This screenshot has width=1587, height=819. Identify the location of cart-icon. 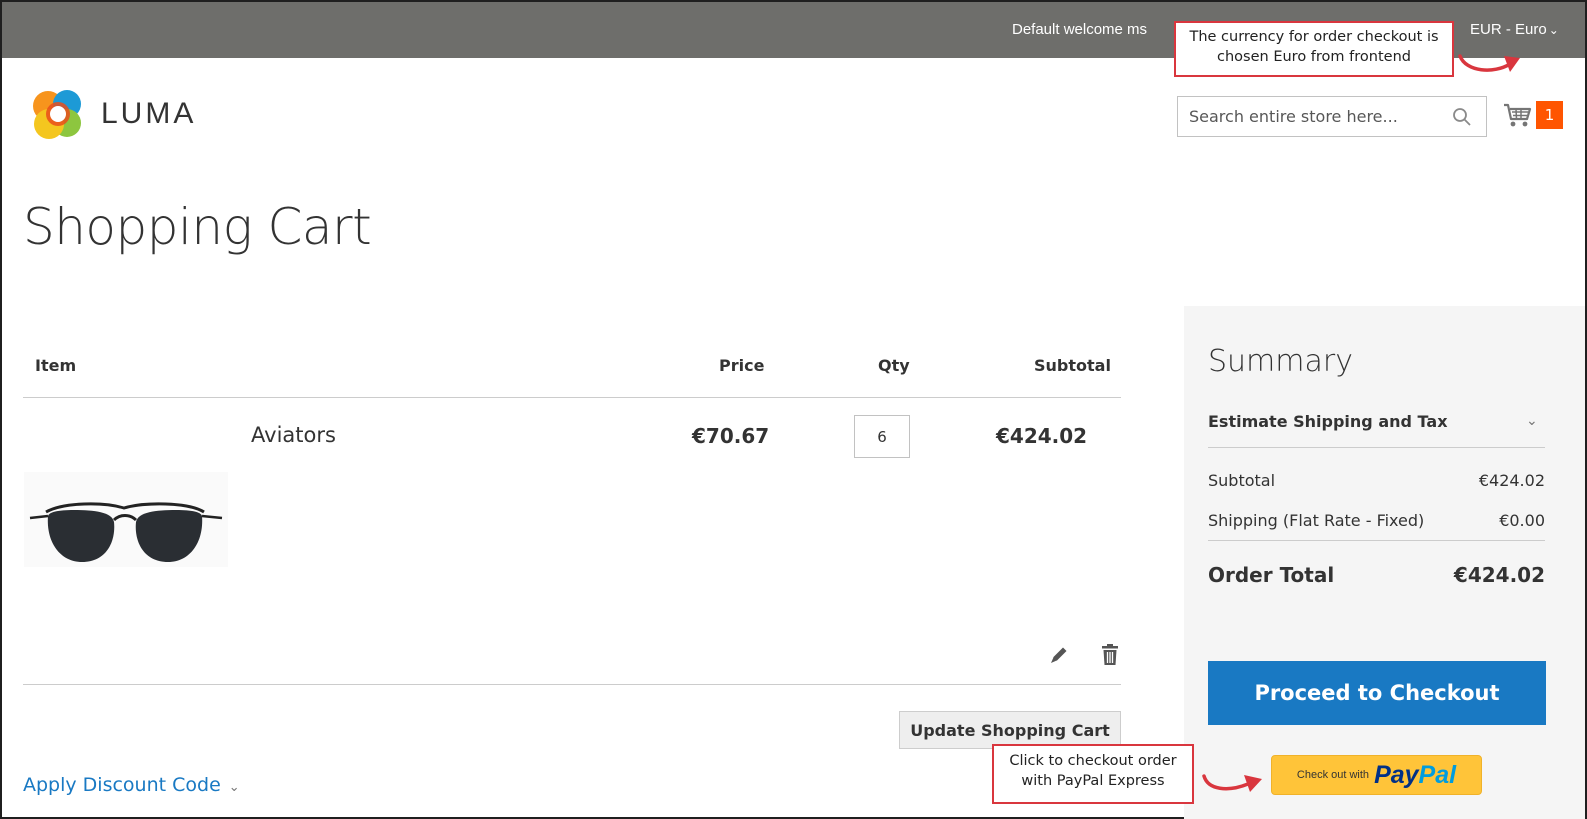
(1517, 115).